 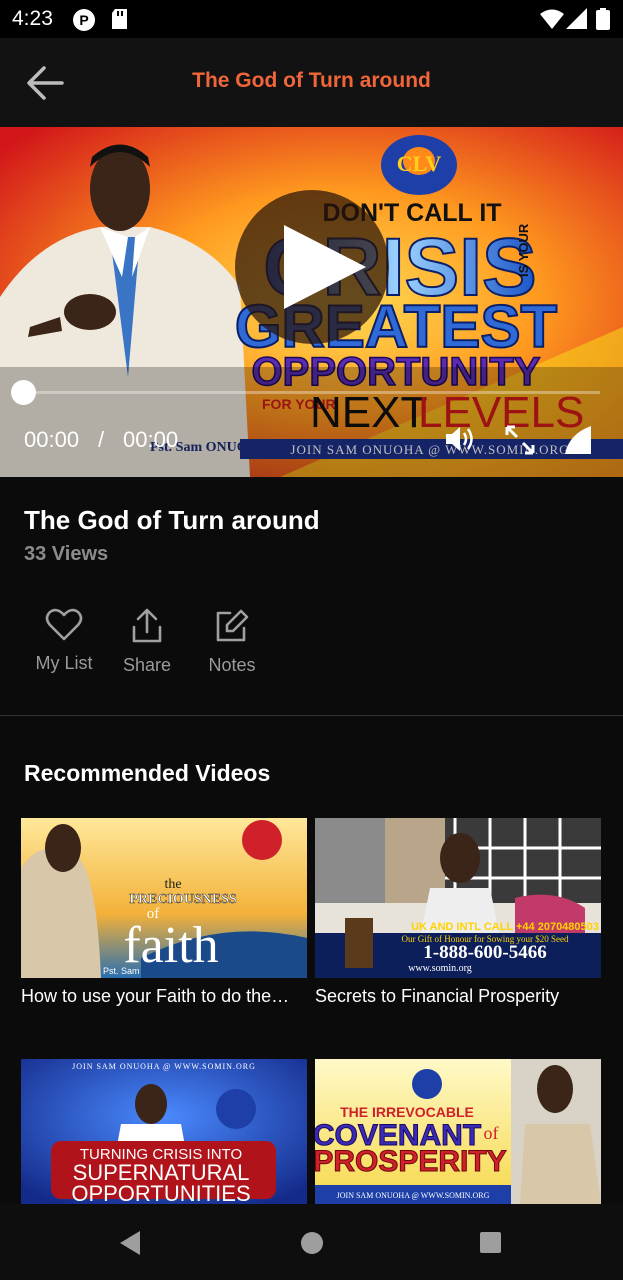 I want to click on thumb-text: 1-888-600-5466, so click(x=484, y=952).